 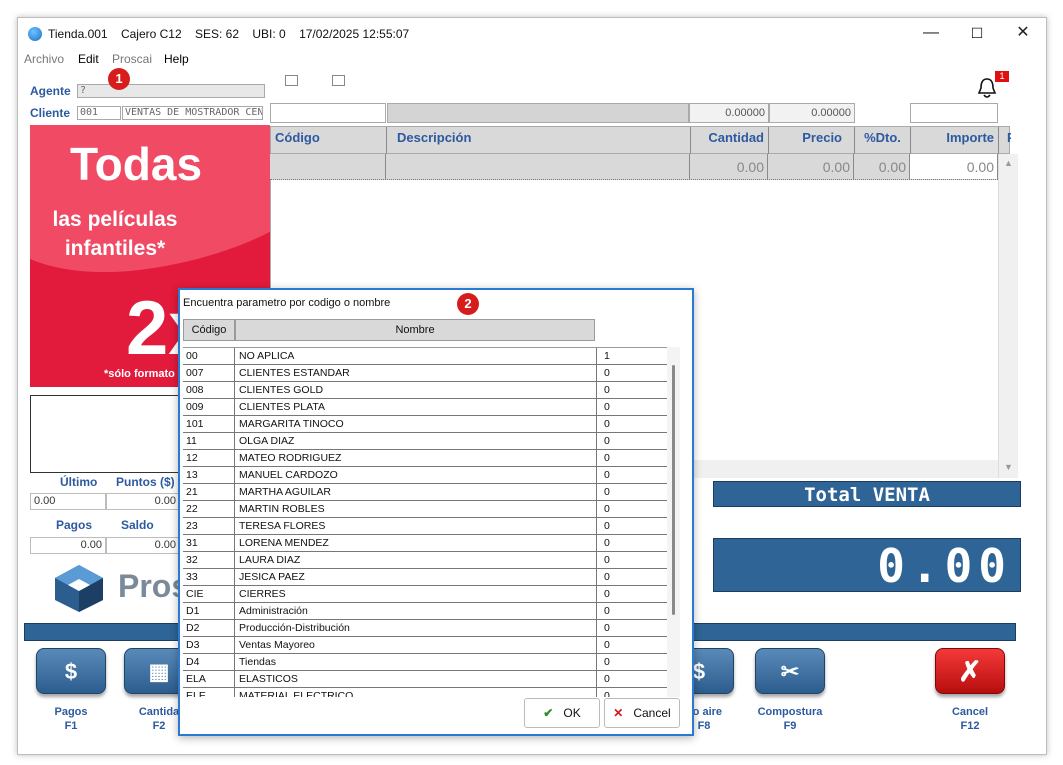 I want to click on menu-edit: Edit, so click(x=88, y=59).